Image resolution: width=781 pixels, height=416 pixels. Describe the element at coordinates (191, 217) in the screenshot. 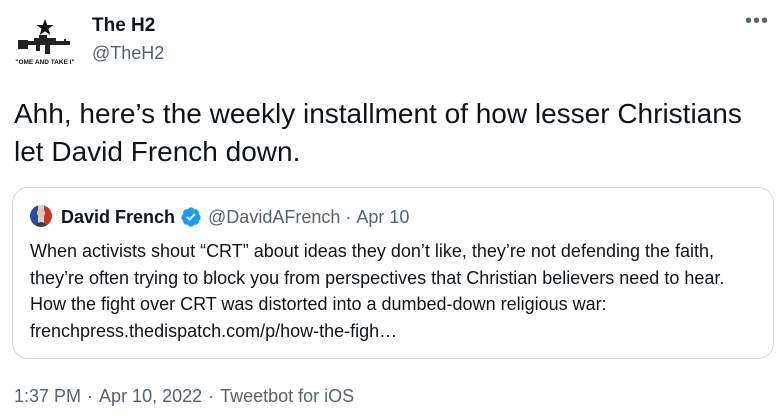

I see `verified-badge-icon` at that location.